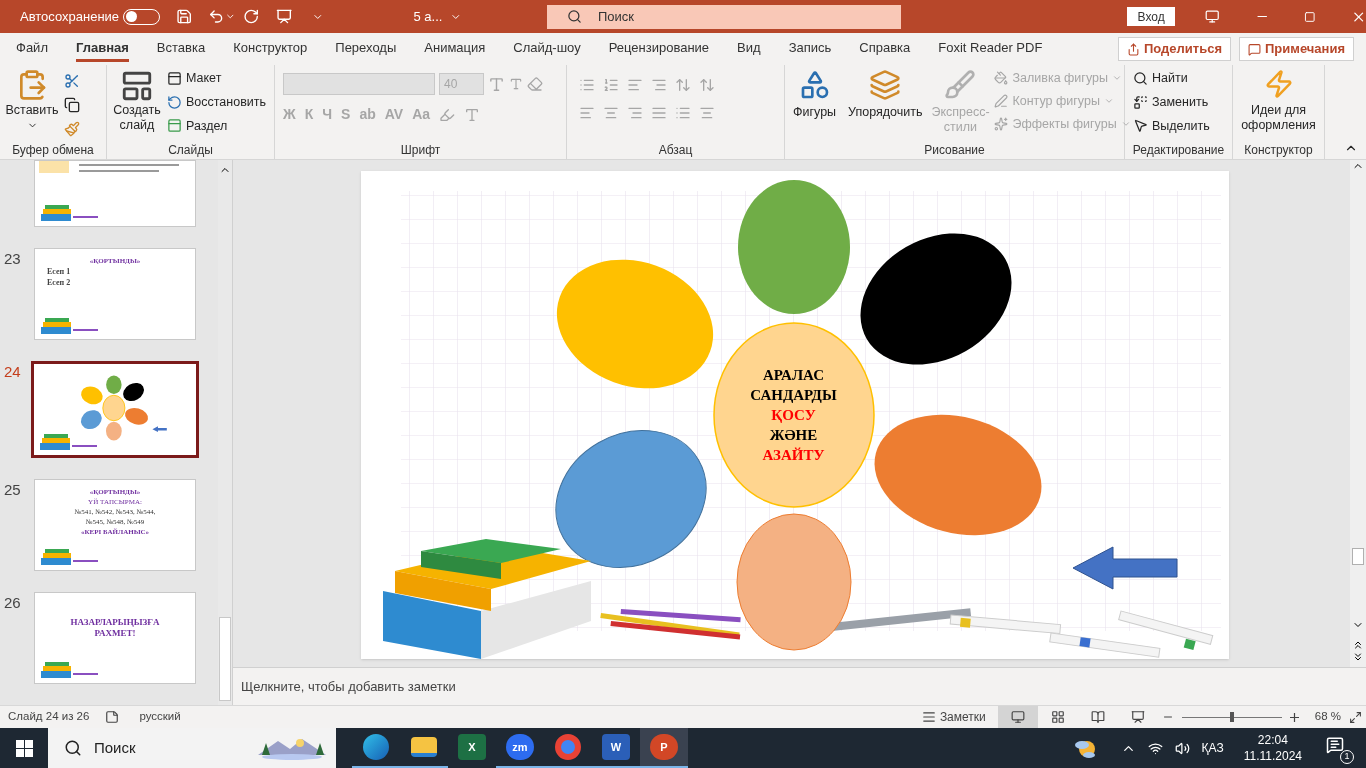  I want to click on ribbon-tab: Слайд-шоу, so click(547, 49).